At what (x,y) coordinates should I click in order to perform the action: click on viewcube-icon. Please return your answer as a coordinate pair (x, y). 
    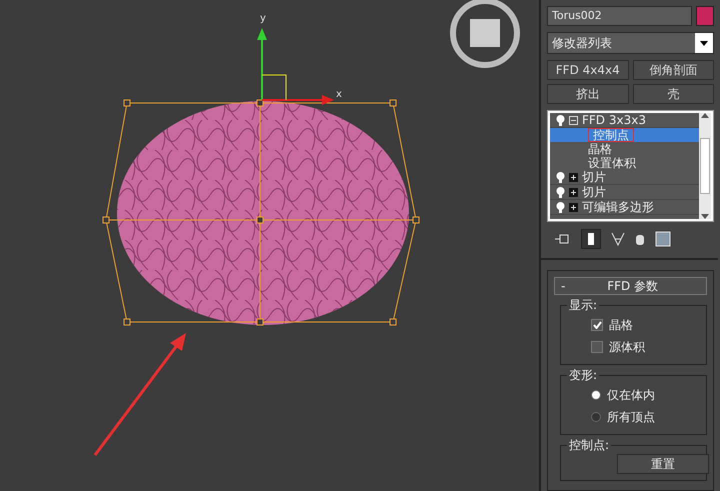
    Looking at the image, I should click on (485, 34).